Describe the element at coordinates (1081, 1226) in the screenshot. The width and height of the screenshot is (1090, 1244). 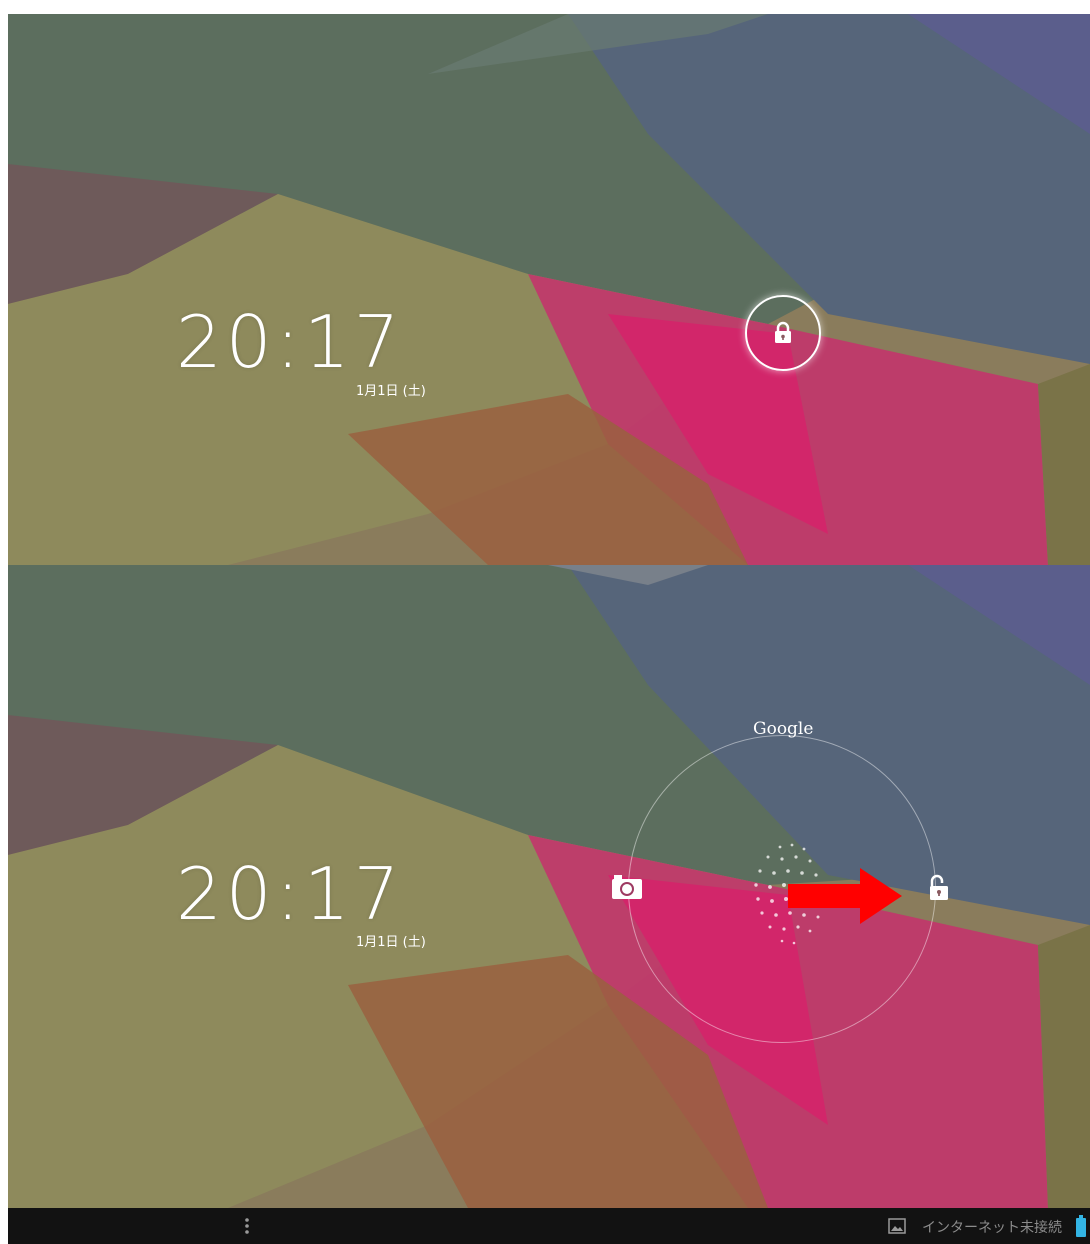
I see `battery-icon` at that location.